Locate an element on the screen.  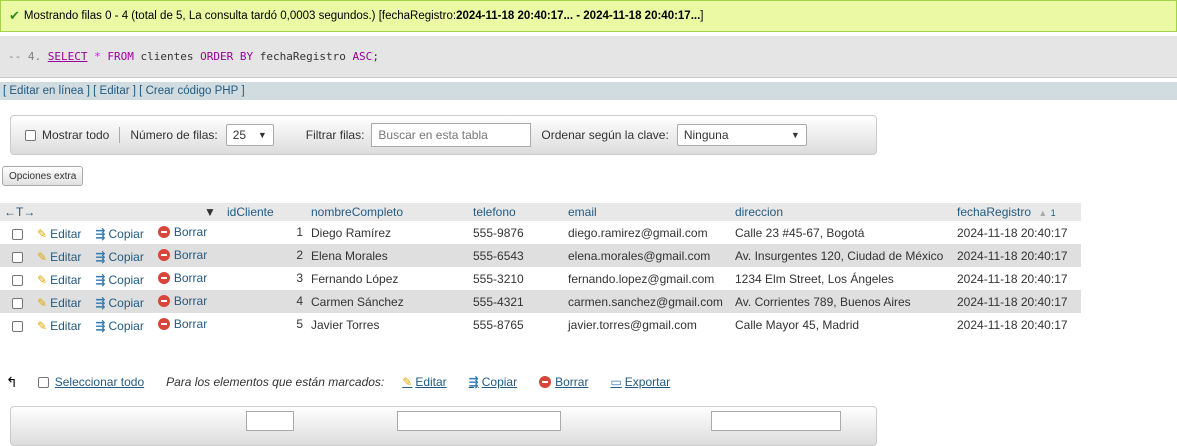
sort-select-bottom is located at coordinates (776, 421).